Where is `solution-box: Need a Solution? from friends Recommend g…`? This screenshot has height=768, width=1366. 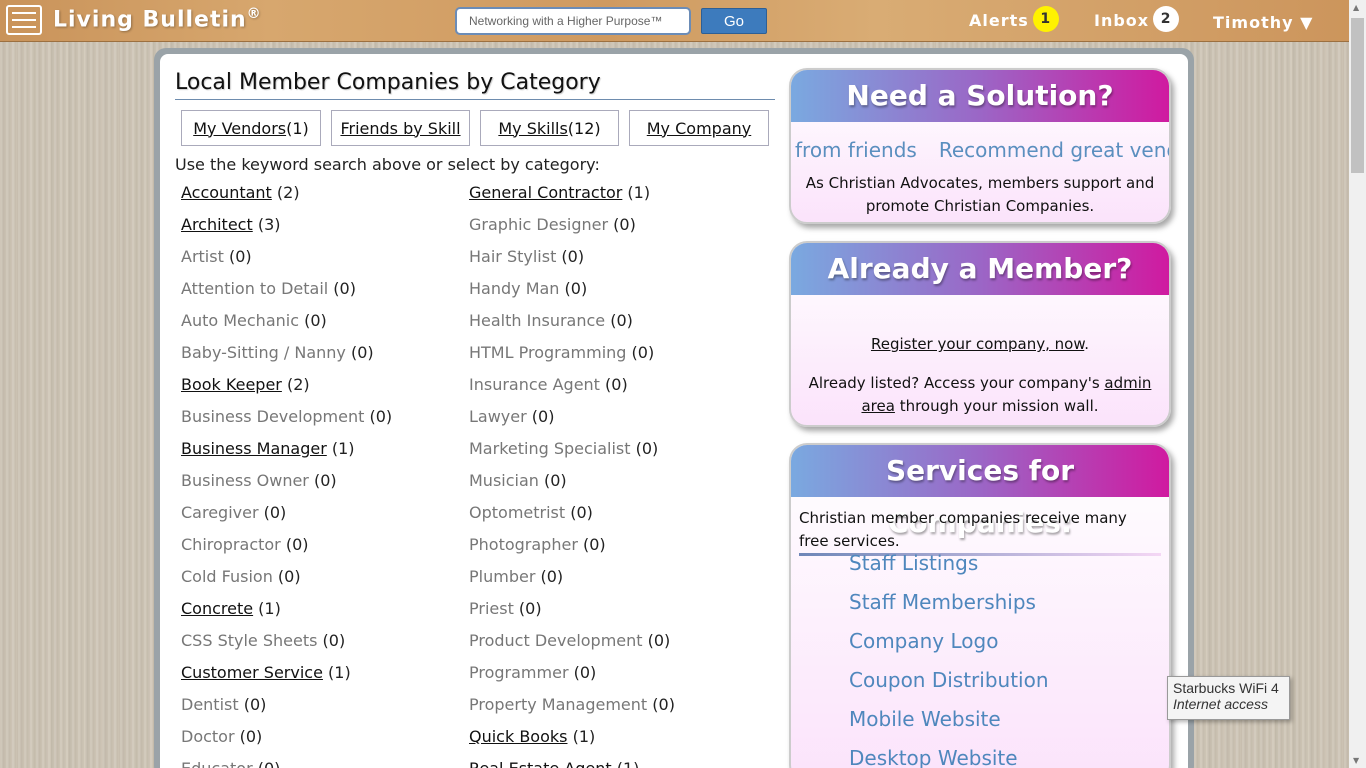
solution-box: Need a Solution? from friends Recommend g… is located at coordinates (980, 146).